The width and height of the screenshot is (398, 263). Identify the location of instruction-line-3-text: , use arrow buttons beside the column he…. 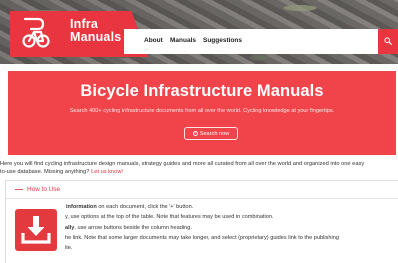
(133, 227).